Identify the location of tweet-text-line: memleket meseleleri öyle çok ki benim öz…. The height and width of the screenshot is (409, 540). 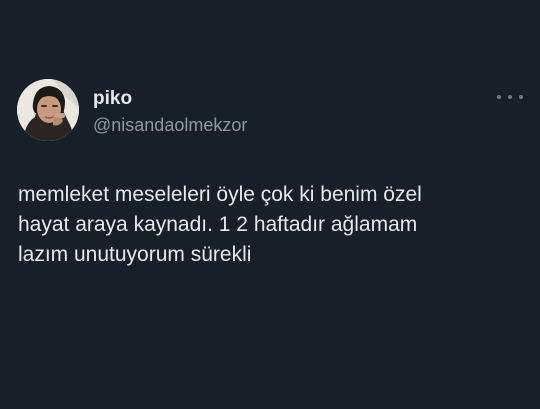
(220, 194).